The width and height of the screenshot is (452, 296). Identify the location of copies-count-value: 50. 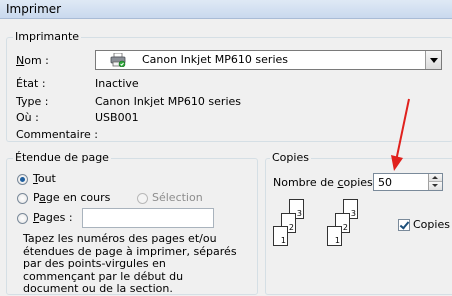
(385, 182).